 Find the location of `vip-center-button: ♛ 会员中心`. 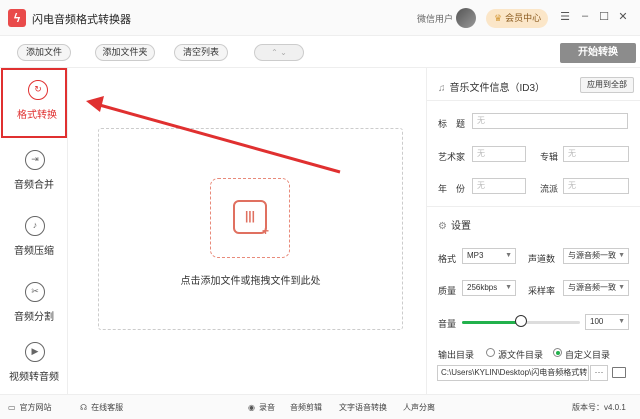

vip-center-button: ♛ 会员中心 is located at coordinates (517, 18).